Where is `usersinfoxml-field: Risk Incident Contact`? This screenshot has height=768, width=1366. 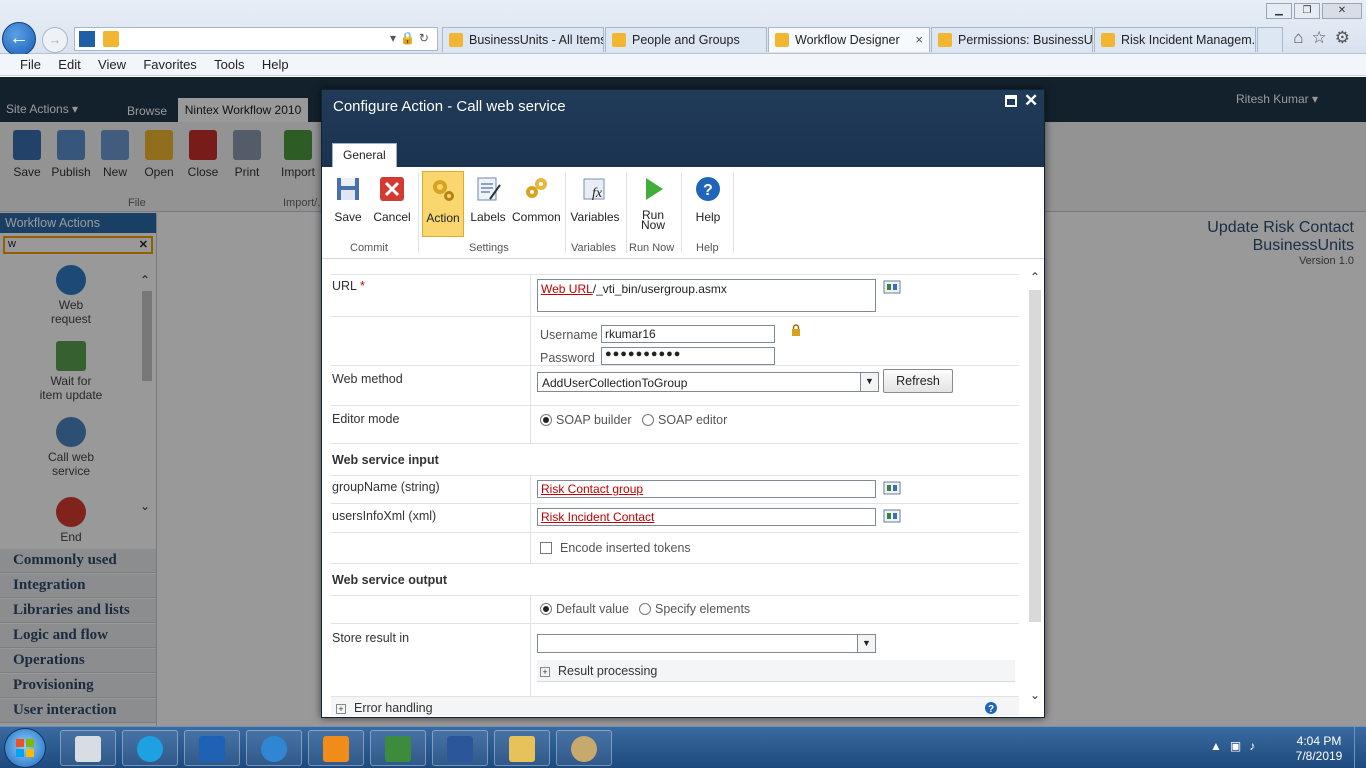 usersinfoxml-field: Risk Incident Contact is located at coordinates (706, 517).